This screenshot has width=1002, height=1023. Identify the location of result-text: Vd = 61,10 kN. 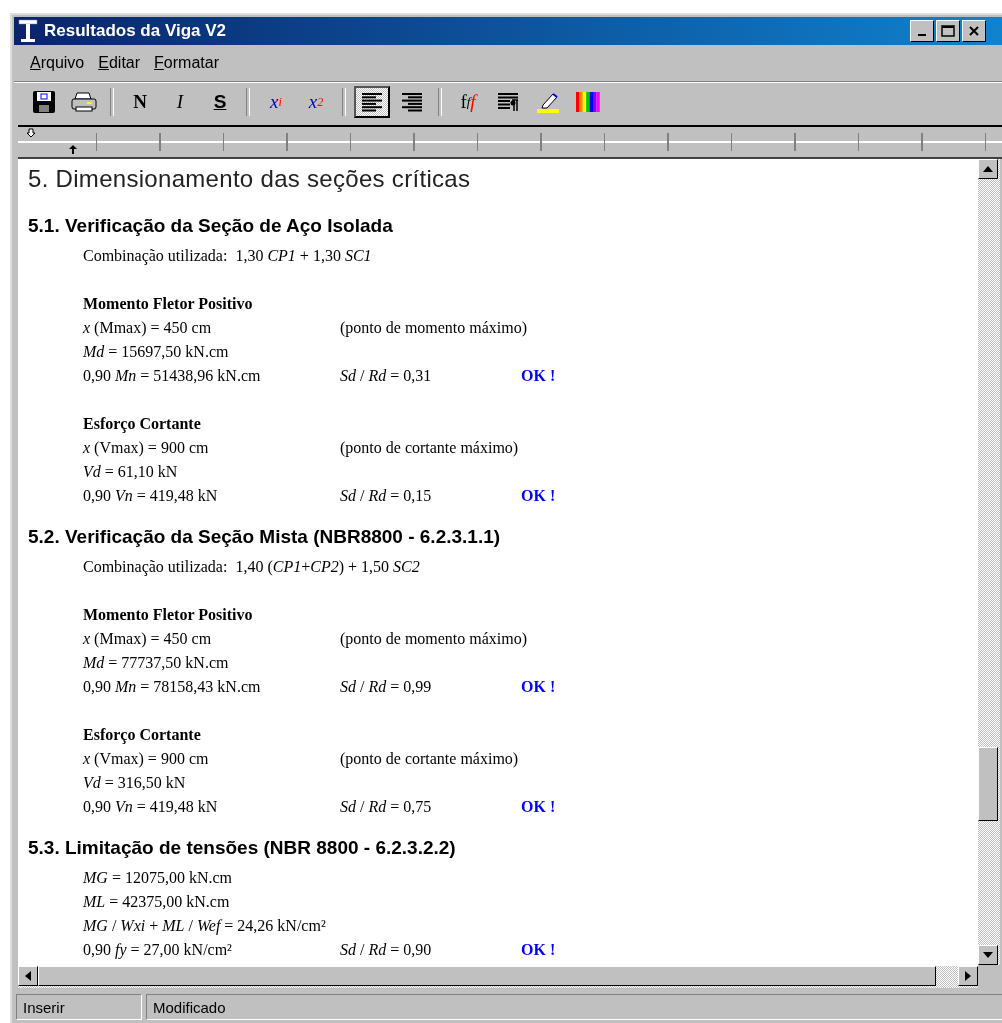
(130, 472).